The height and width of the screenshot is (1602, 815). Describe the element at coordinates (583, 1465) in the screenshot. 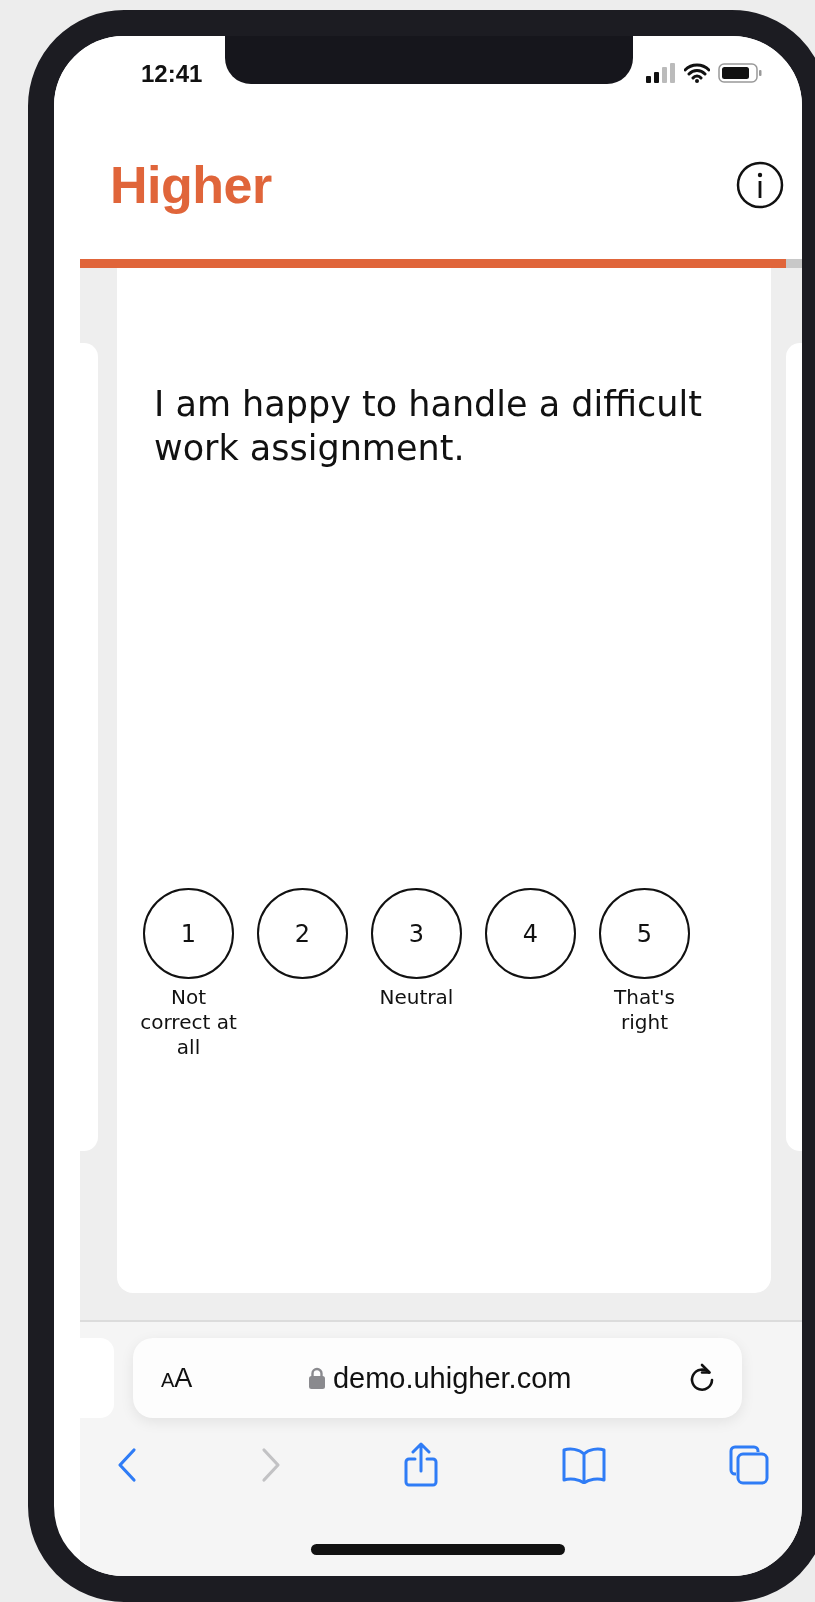

I see `bookmarks-button` at that location.